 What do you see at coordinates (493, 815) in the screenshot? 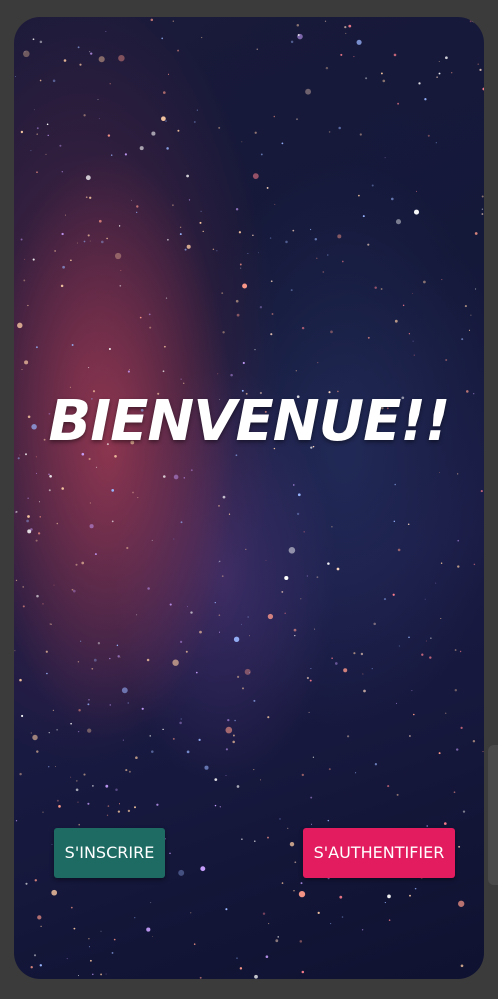
I see `side-panel-handle` at bounding box center [493, 815].